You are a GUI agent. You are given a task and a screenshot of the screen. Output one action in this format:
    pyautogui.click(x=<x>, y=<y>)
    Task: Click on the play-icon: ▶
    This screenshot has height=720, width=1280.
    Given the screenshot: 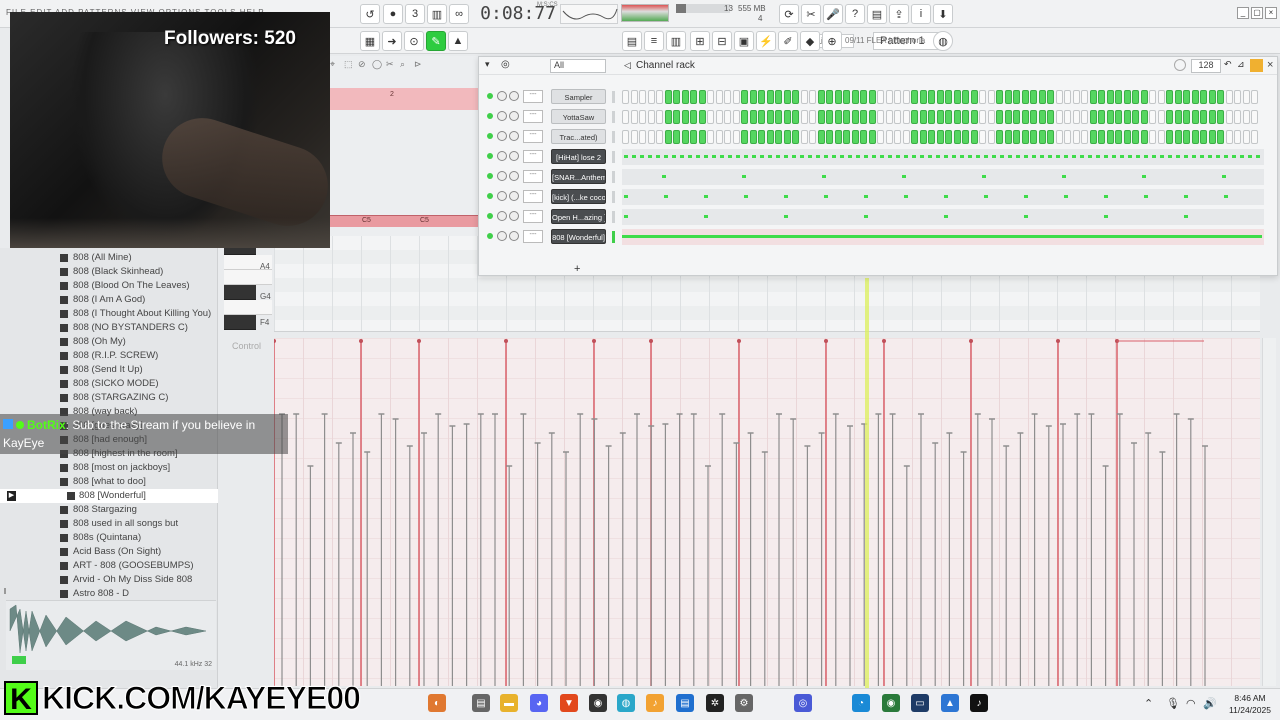 What is the action you would take?
    pyautogui.click(x=11, y=496)
    